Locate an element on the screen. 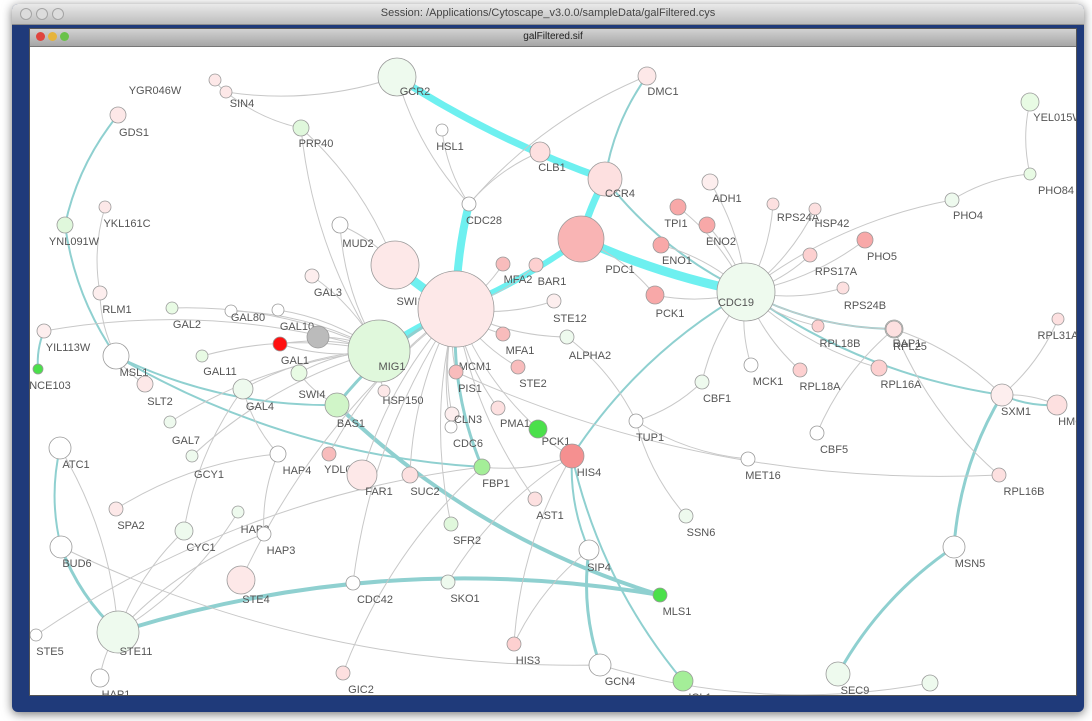  network-node: RPL31A is located at coordinates (1057, 327).